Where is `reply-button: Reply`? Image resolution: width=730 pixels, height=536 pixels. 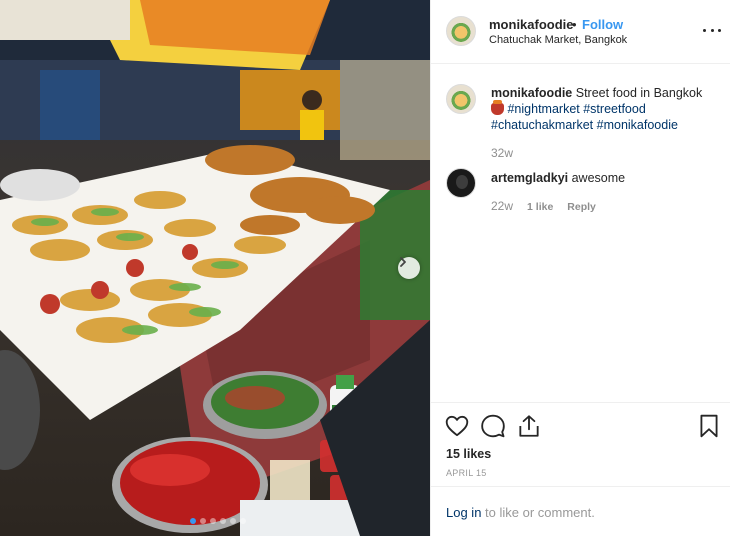
reply-button: Reply is located at coordinates (581, 207).